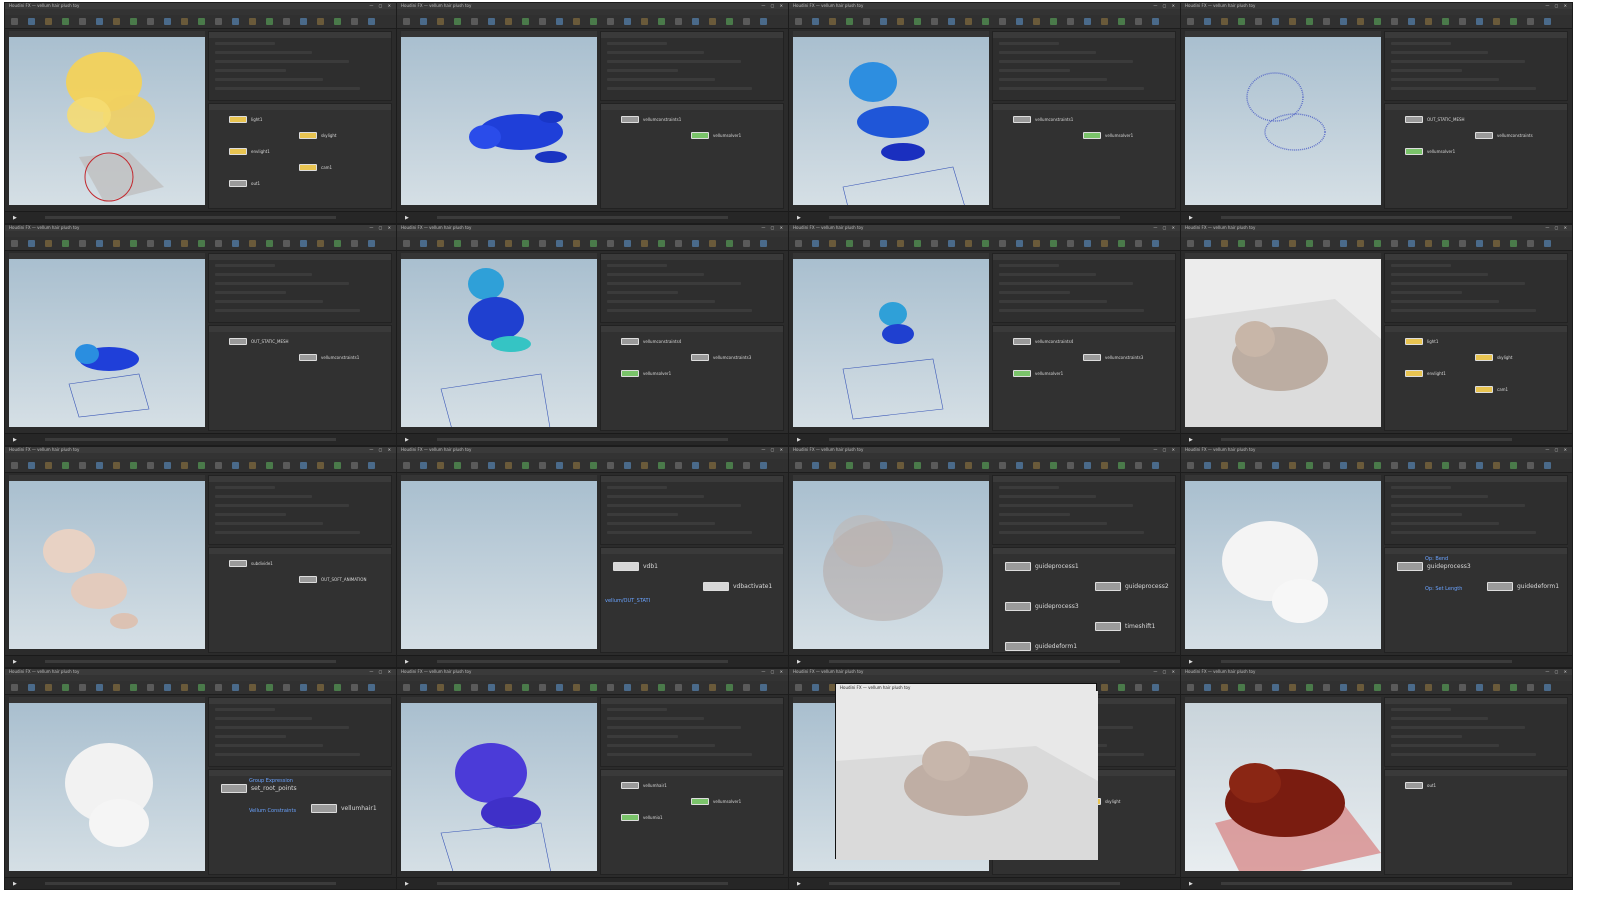 The image size is (1600, 906). What do you see at coordinates (1084, 156) in the screenshot?
I see `network-editor: vellumconstraints1 vellumsolver1` at bounding box center [1084, 156].